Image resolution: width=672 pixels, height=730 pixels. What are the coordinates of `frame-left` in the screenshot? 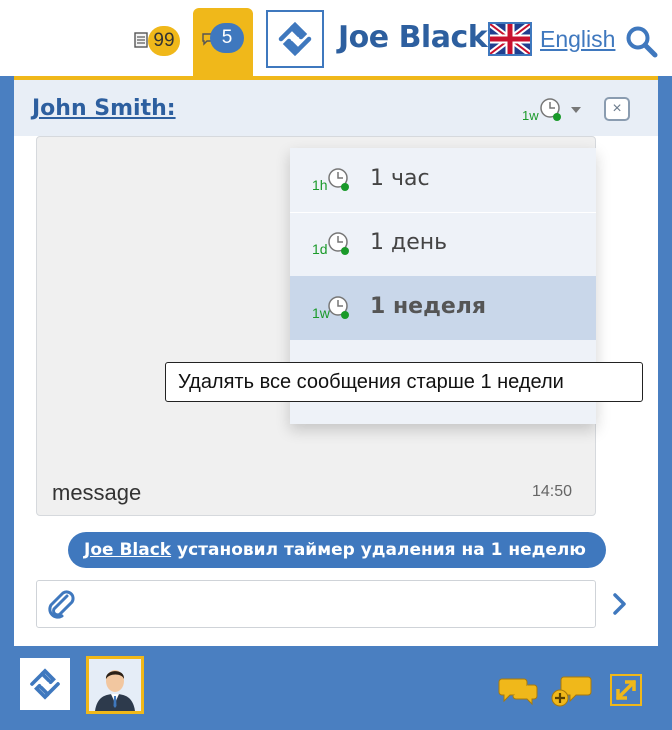 It's located at (7, 403).